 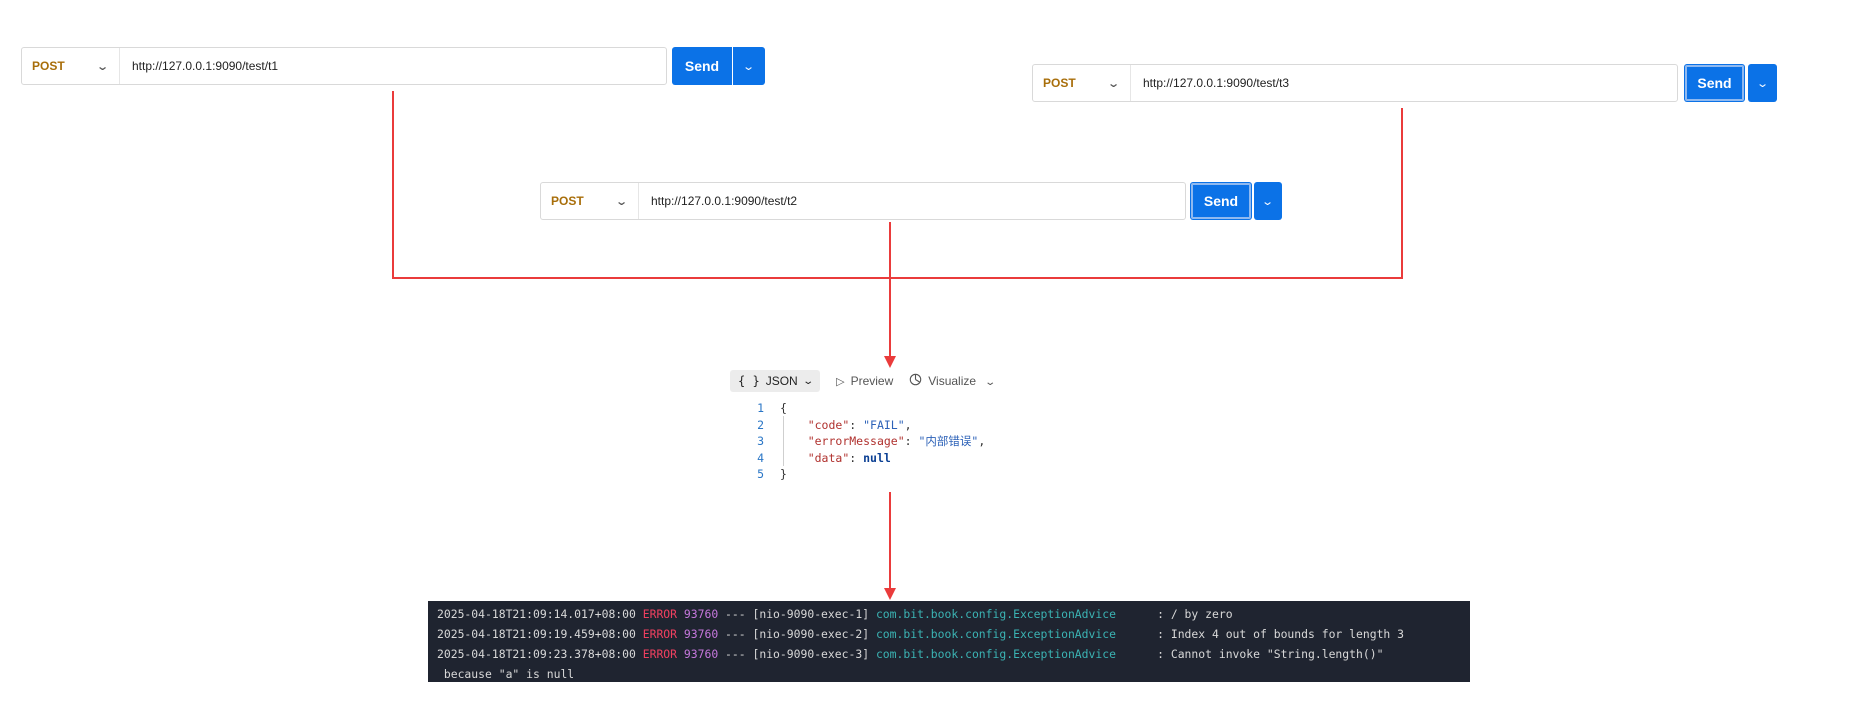 I want to click on connector-t3-vertical, so click(x=1402, y=193).